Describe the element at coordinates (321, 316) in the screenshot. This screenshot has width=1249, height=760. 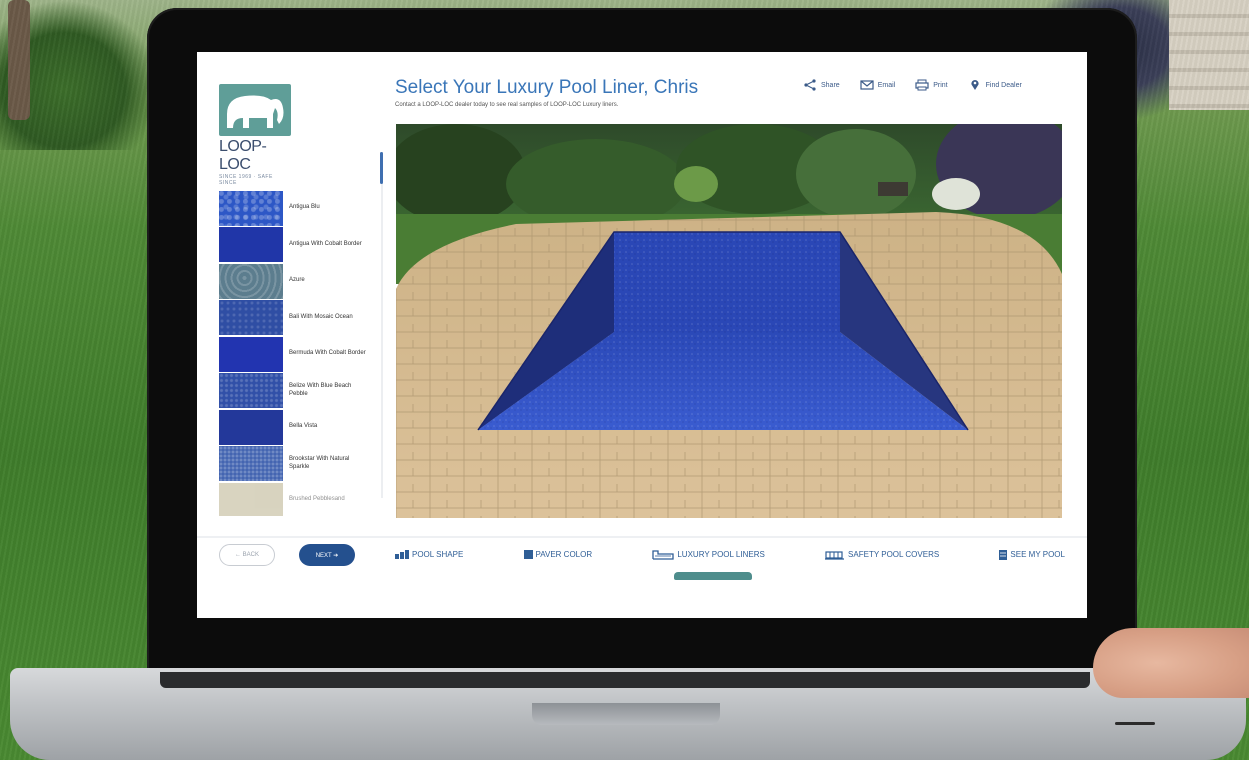
I see `liner-label: Bali With Mosaic Ocean` at that location.